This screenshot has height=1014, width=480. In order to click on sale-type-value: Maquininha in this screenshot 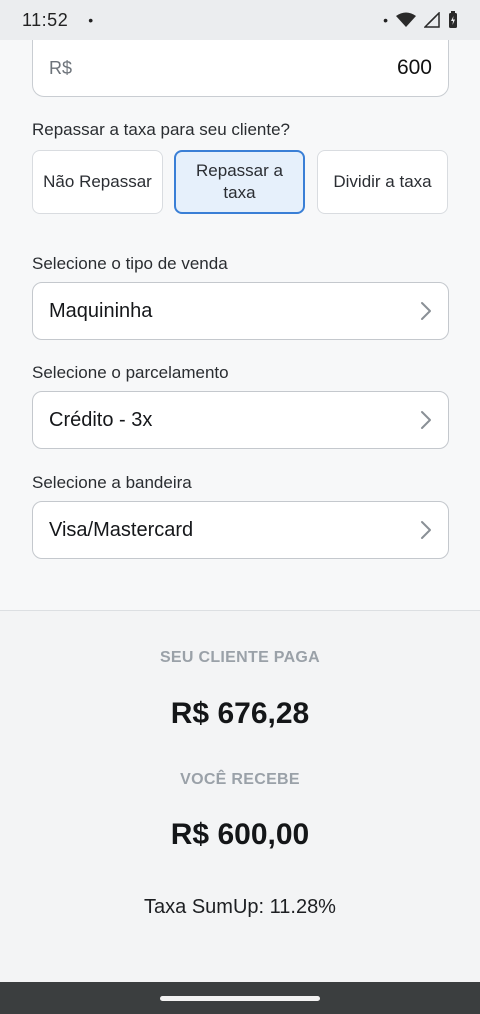, I will do `click(101, 310)`.